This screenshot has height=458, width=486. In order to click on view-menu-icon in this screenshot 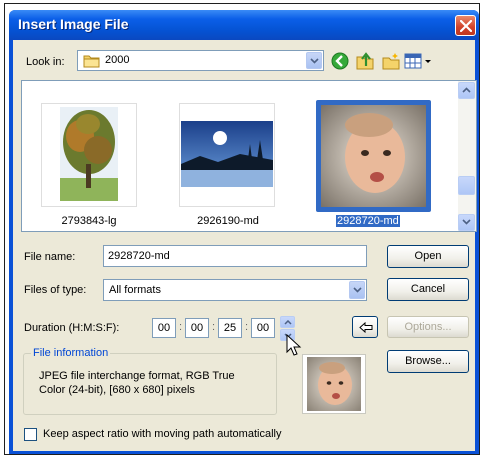, I will do `click(419, 61)`.